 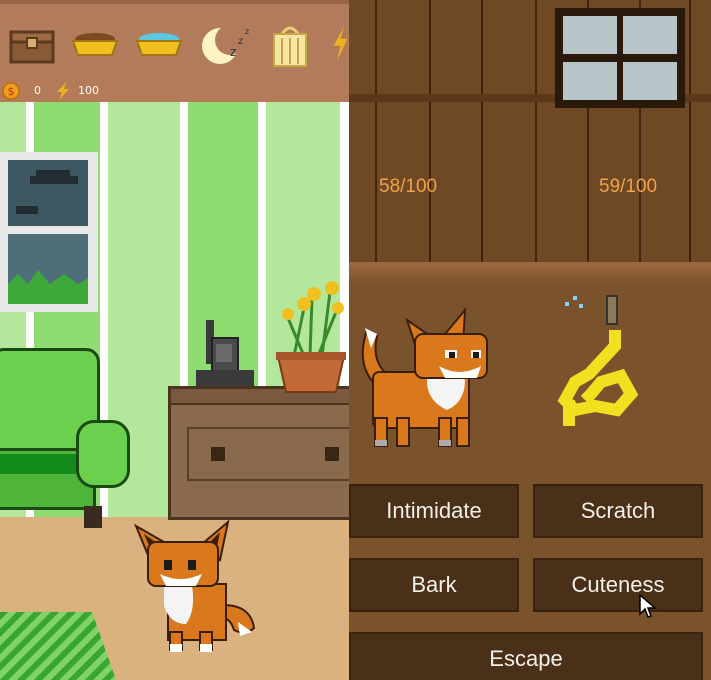 What do you see at coordinates (311, 337) in the screenshot?
I see `flower-pot` at bounding box center [311, 337].